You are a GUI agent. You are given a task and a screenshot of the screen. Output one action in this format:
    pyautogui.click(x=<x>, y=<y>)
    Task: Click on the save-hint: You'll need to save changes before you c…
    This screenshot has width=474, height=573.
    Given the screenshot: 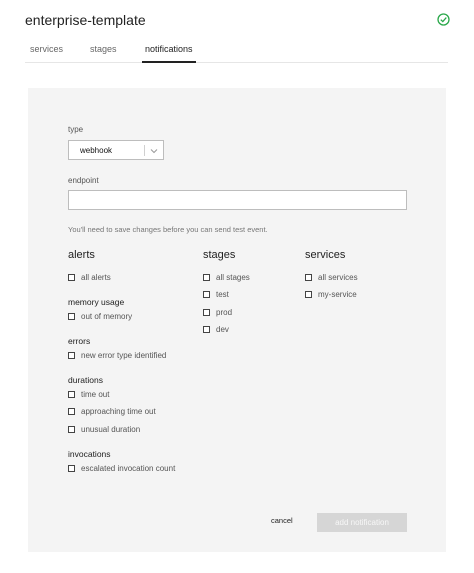 What is the action you would take?
    pyautogui.click(x=168, y=229)
    